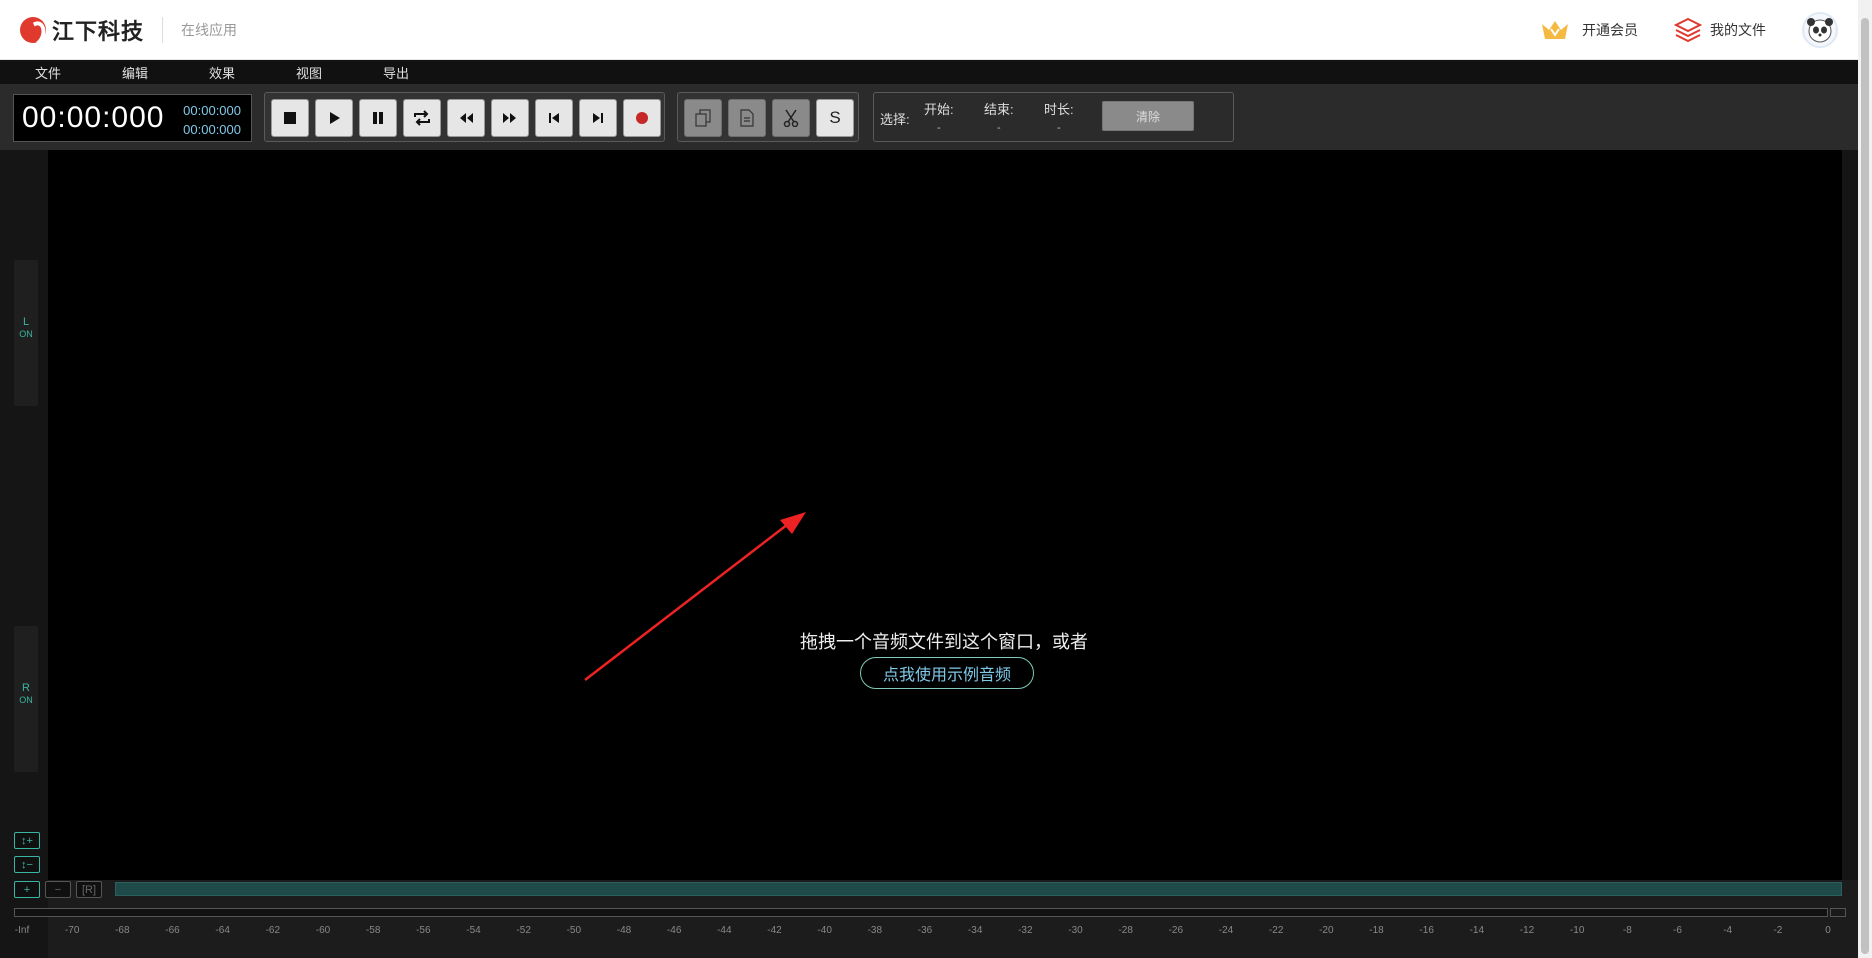  I want to click on duration-label: 时长:, so click(1059, 109).